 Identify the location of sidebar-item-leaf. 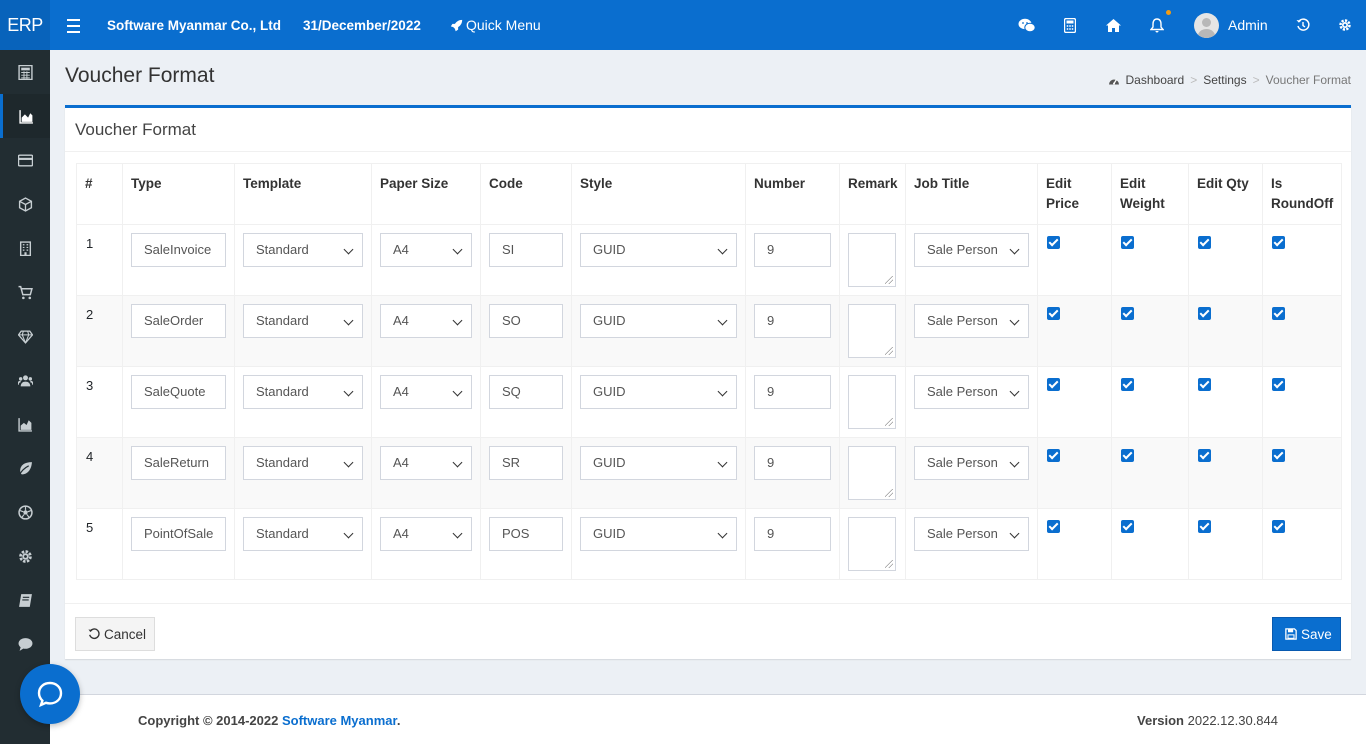
(25, 468).